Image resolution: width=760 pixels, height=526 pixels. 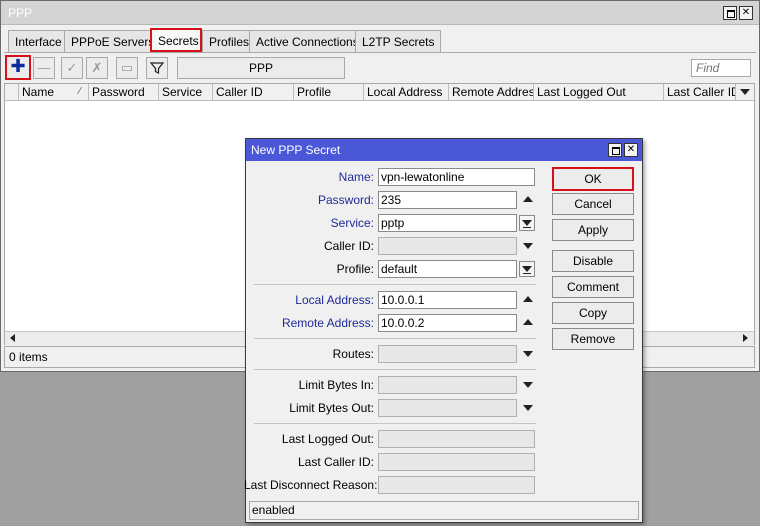 I want to click on limit-bytes-in-input, so click(x=447, y=385).